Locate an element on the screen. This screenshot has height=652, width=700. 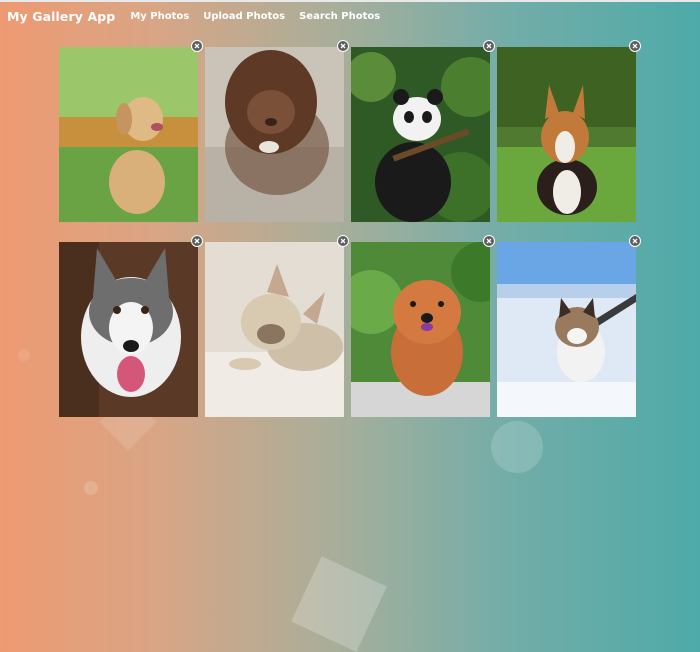
top-border is located at coordinates (350, 1).